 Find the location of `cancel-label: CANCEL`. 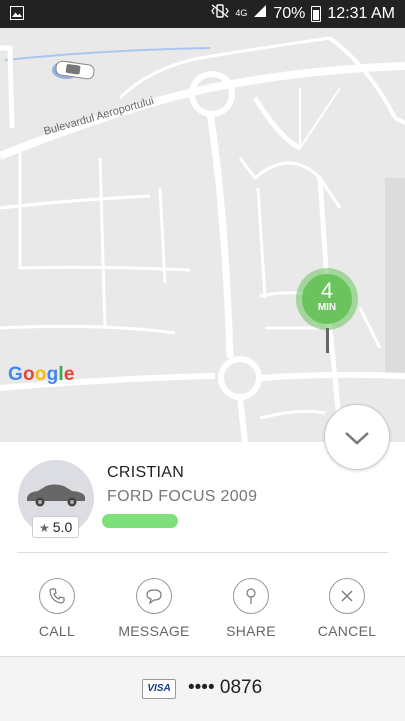

cancel-label: CANCEL is located at coordinates (347, 631).